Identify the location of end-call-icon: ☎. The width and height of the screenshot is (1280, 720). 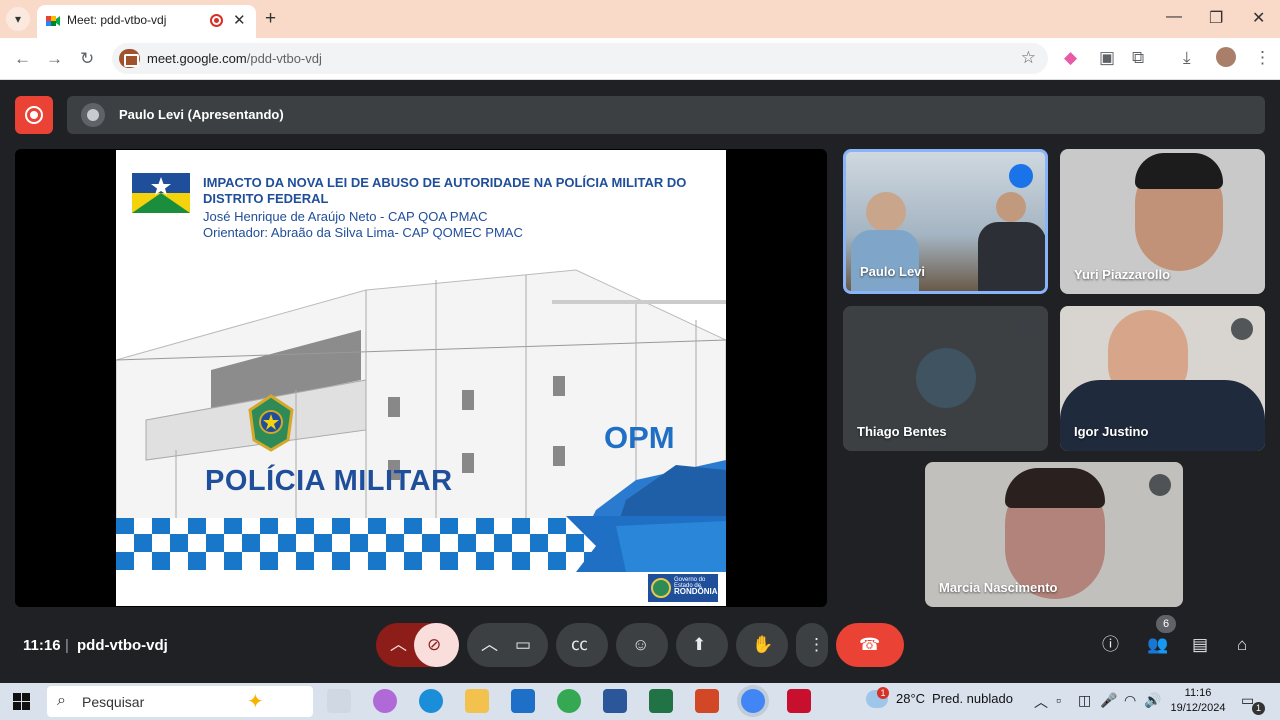
(870, 644).